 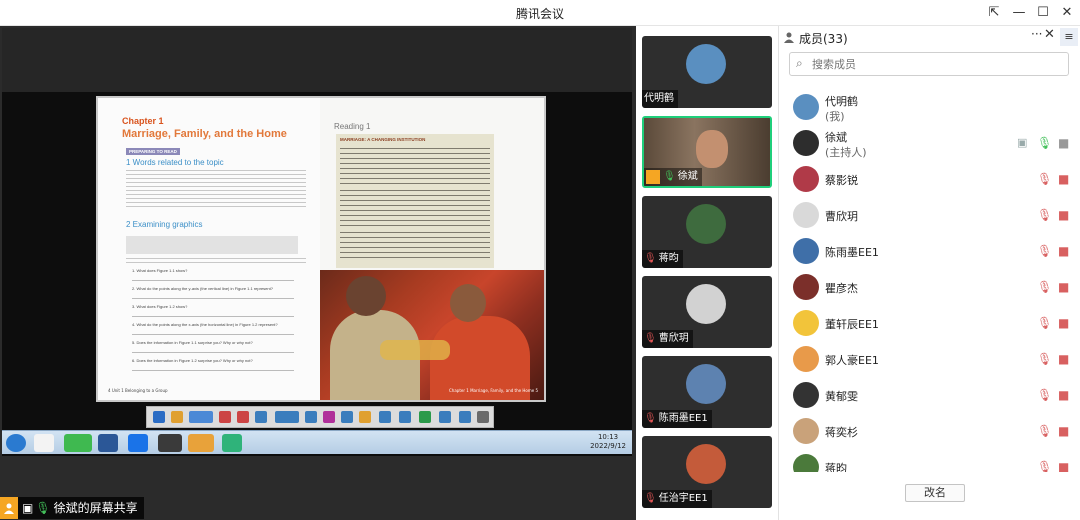 I want to click on member-row: 郭人豪EE1 🎙 ■, so click(x=929, y=360).